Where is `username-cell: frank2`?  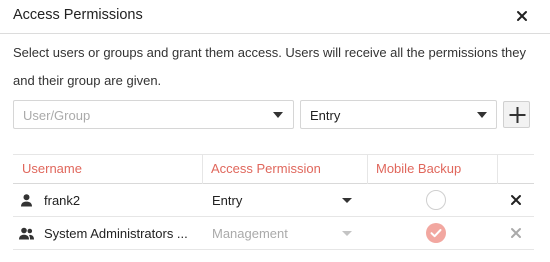 username-cell: frank2 is located at coordinates (62, 200).